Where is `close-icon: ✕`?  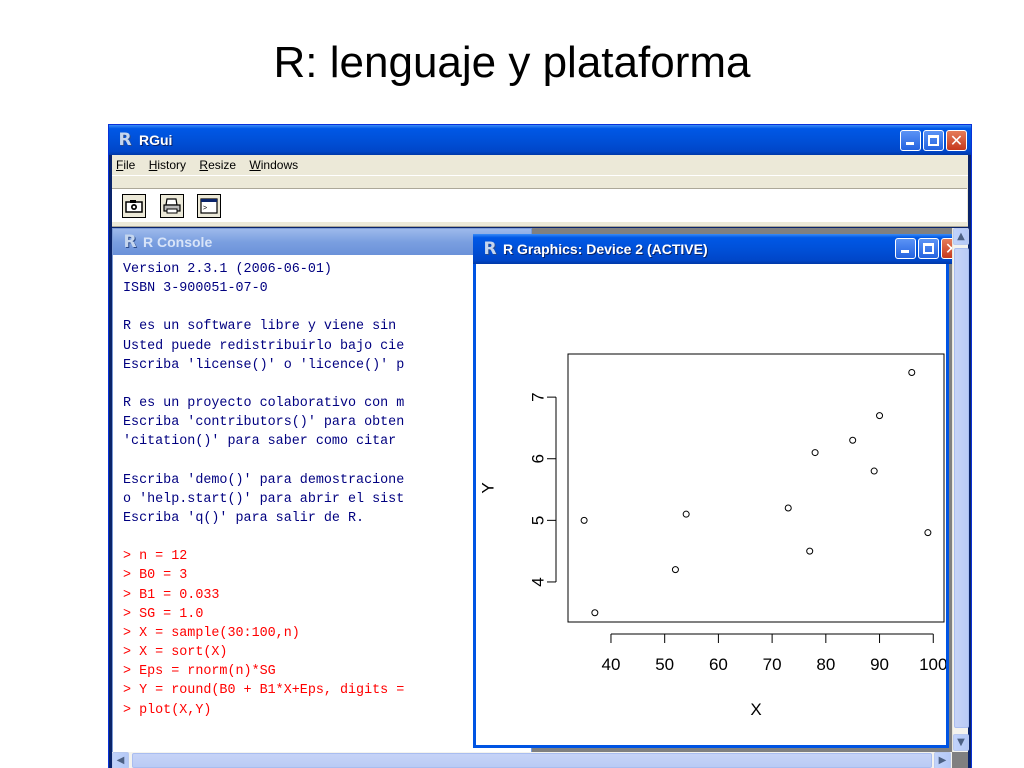
close-icon: ✕ is located at coordinates (956, 140).